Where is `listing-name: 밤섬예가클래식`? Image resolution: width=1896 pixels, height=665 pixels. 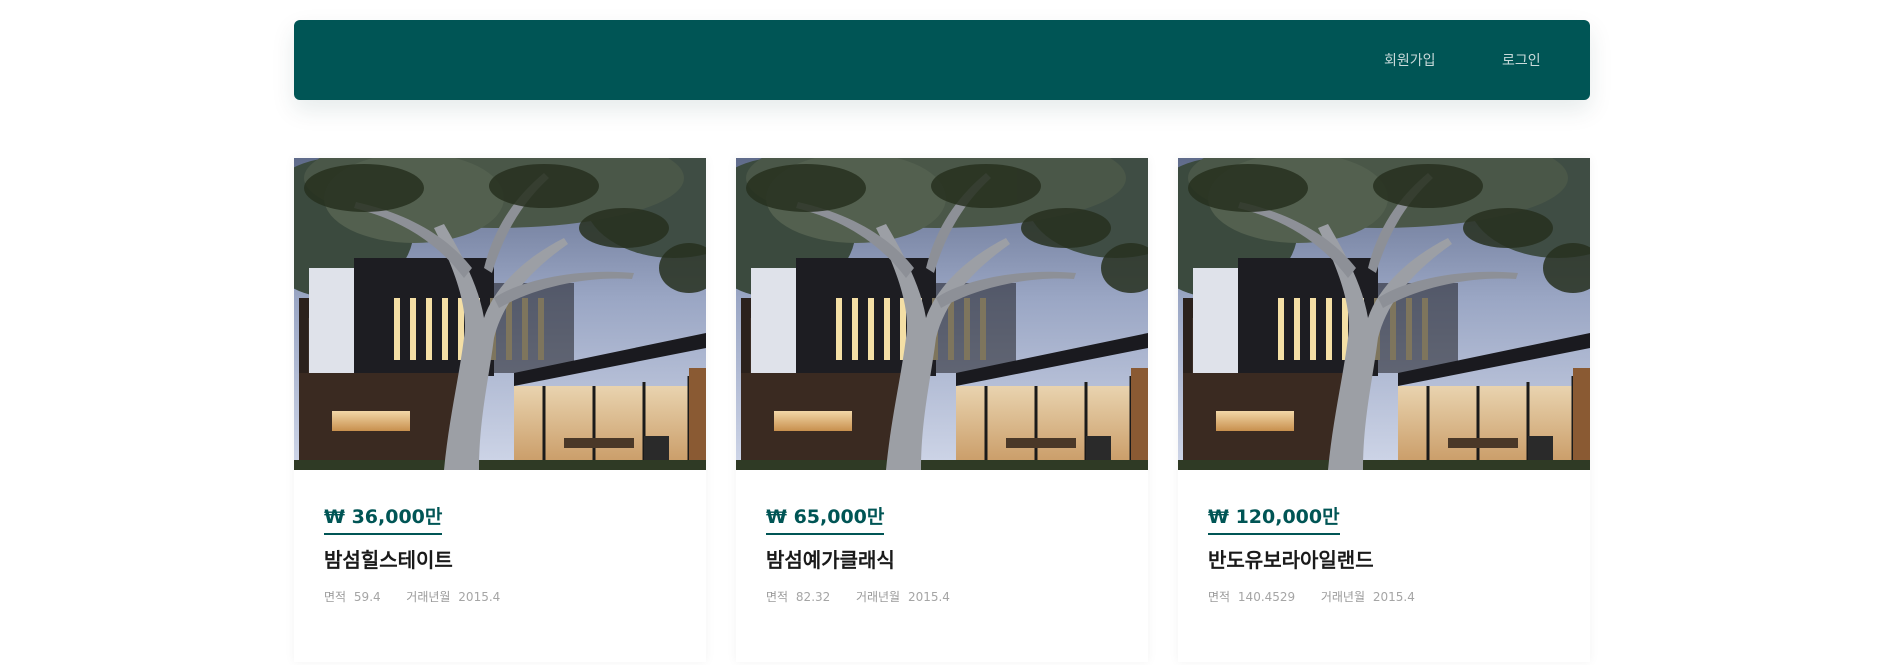 listing-name: 밤섬예가클래식 is located at coordinates (830, 560).